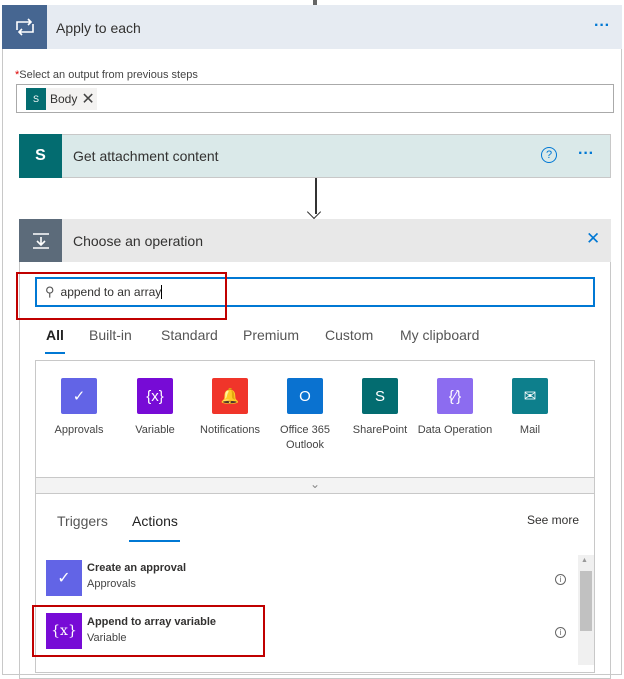  I want to click on token-remove-icon: ✕, so click(87, 99).